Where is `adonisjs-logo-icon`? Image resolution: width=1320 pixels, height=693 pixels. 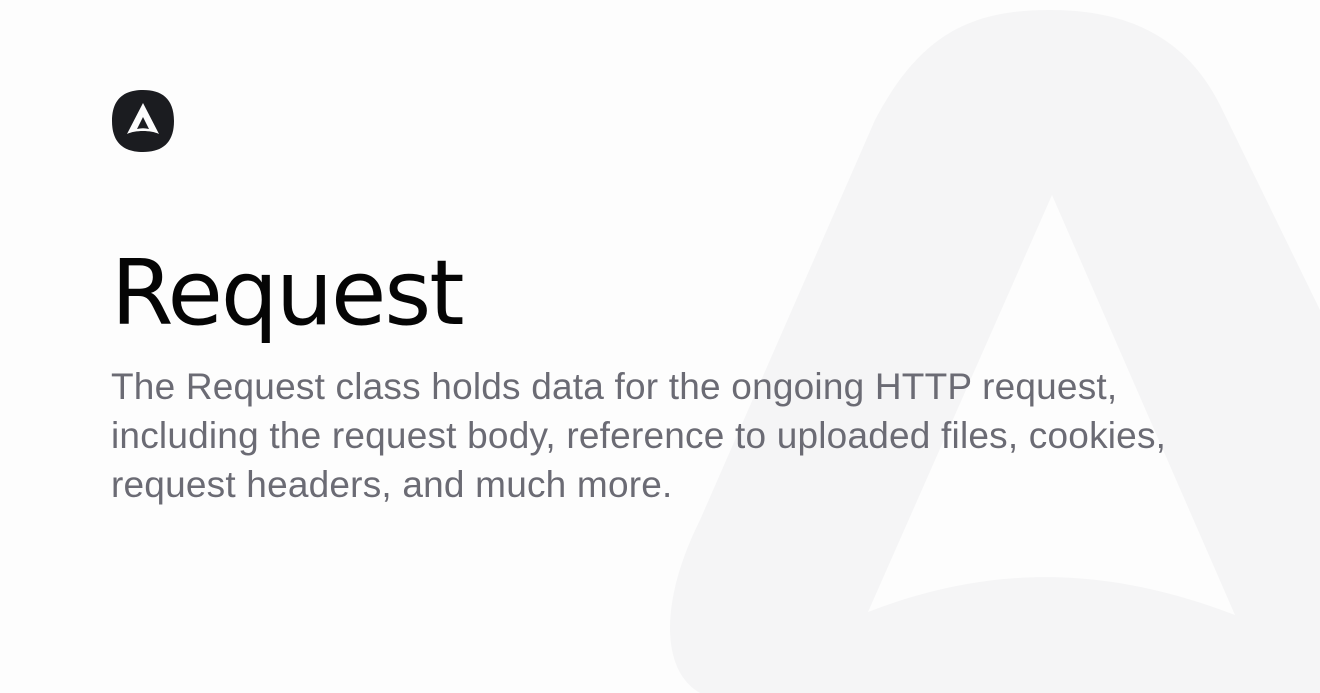 adonisjs-logo-icon is located at coordinates (143, 121).